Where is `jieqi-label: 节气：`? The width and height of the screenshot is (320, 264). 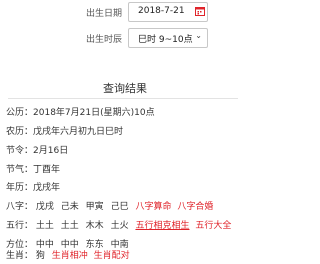
jieqi-label: 节气： is located at coordinates (20, 170).